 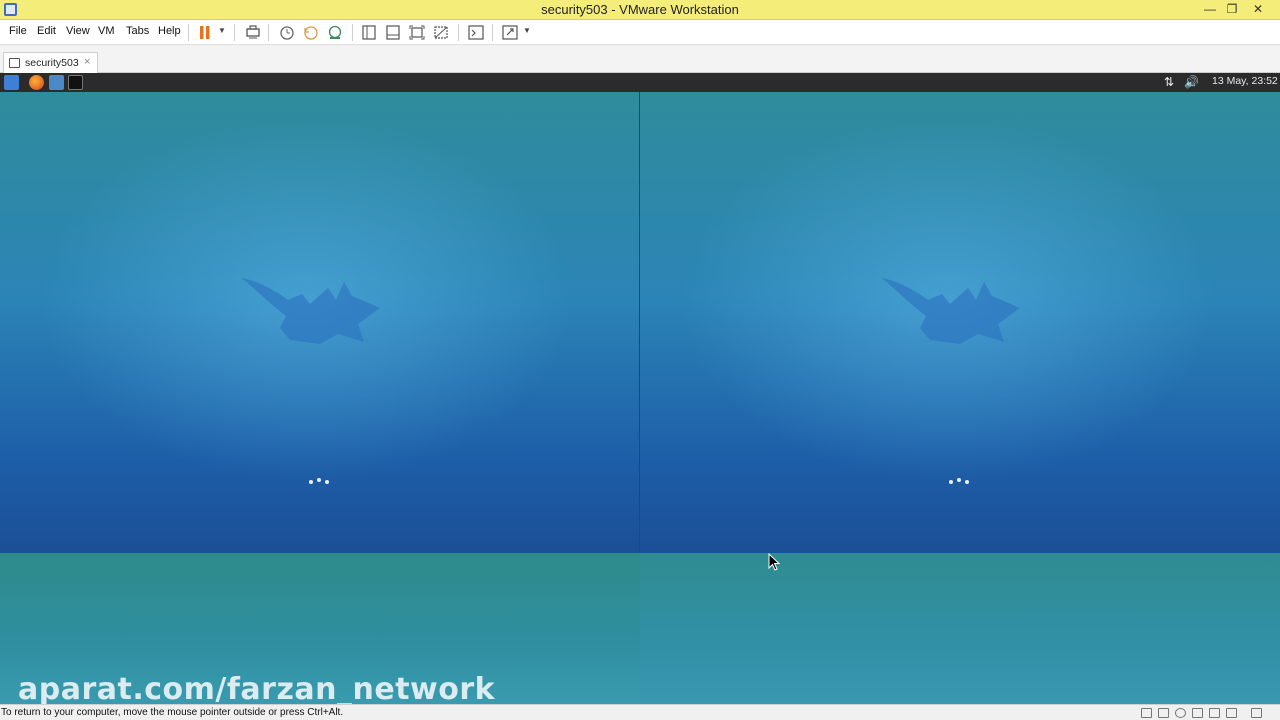 I want to click on revert-snapshot-icon, so click(x=311, y=32).